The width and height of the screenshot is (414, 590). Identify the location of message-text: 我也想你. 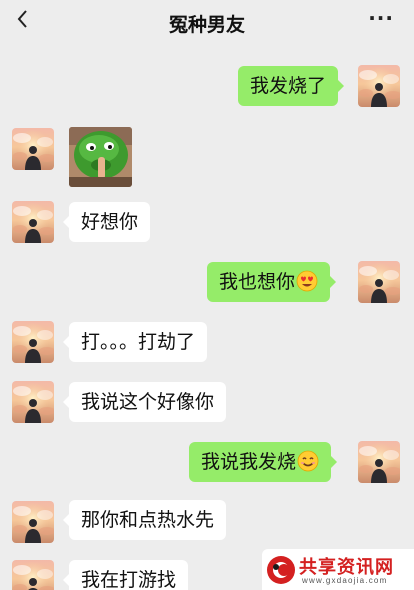
(257, 282).